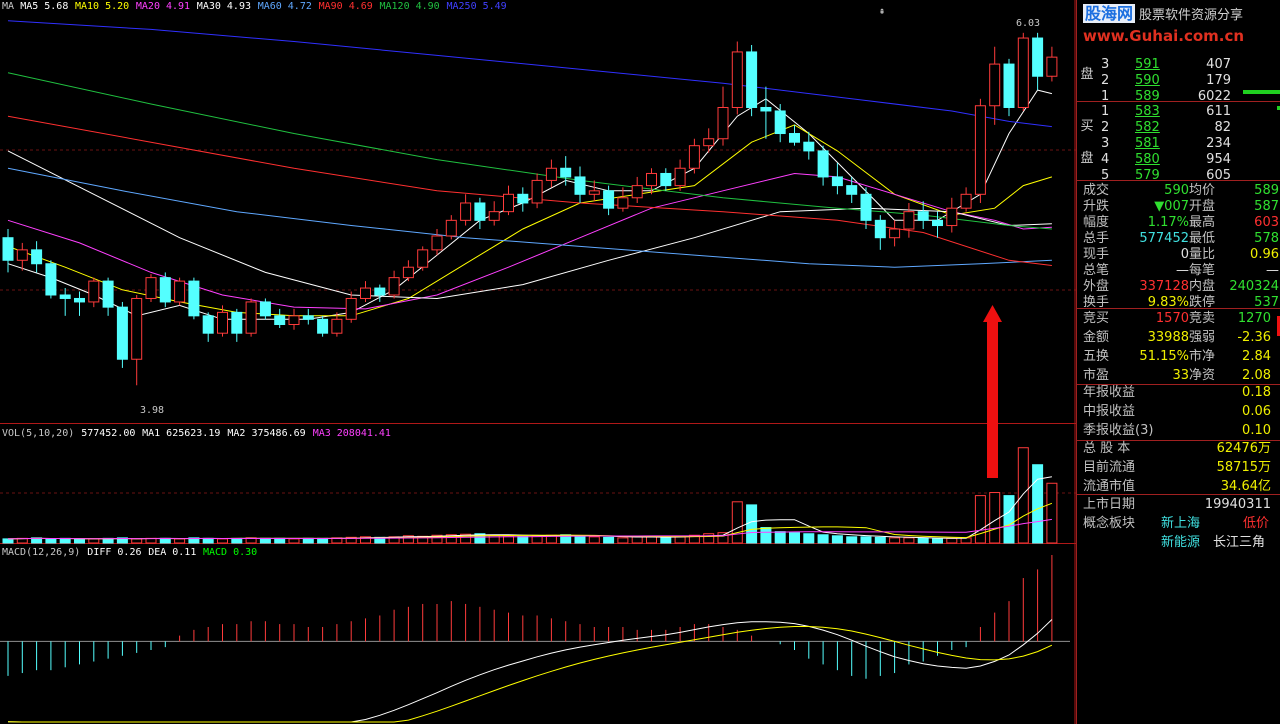 This screenshot has width=1280, height=724. What do you see at coordinates (1164, 36) in the screenshot?
I see `watermark-url: www.Guhai.com.cn` at bounding box center [1164, 36].